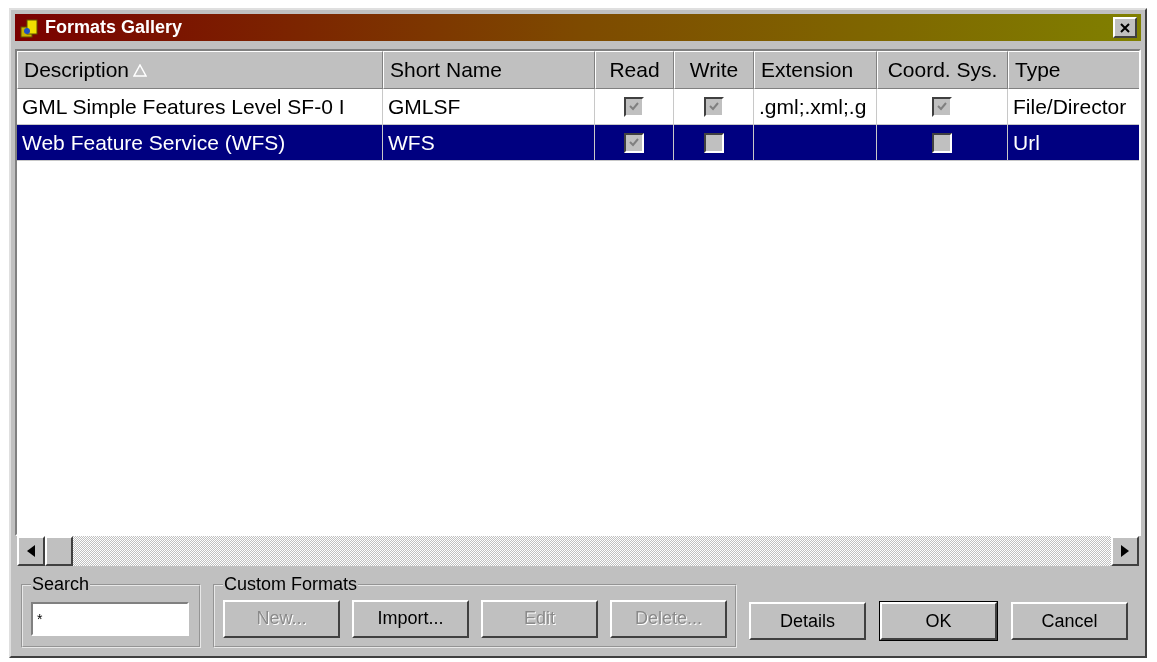 Image resolution: width=1157 pixels, height=662 pixels. I want to click on left-arrow-icon, so click(31, 551).